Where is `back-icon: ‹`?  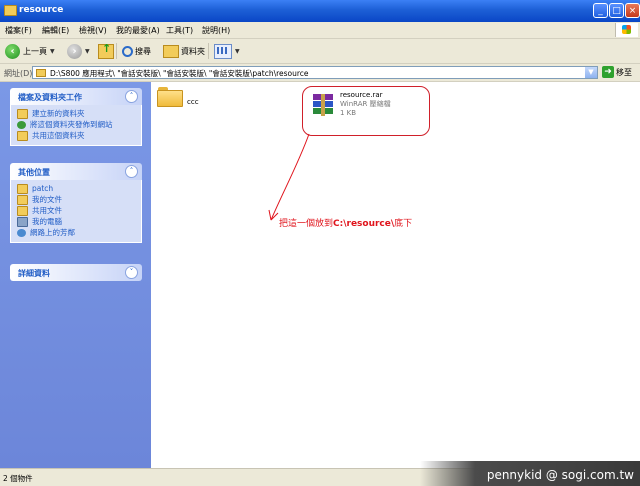 back-icon: ‹ is located at coordinates (12, 51).